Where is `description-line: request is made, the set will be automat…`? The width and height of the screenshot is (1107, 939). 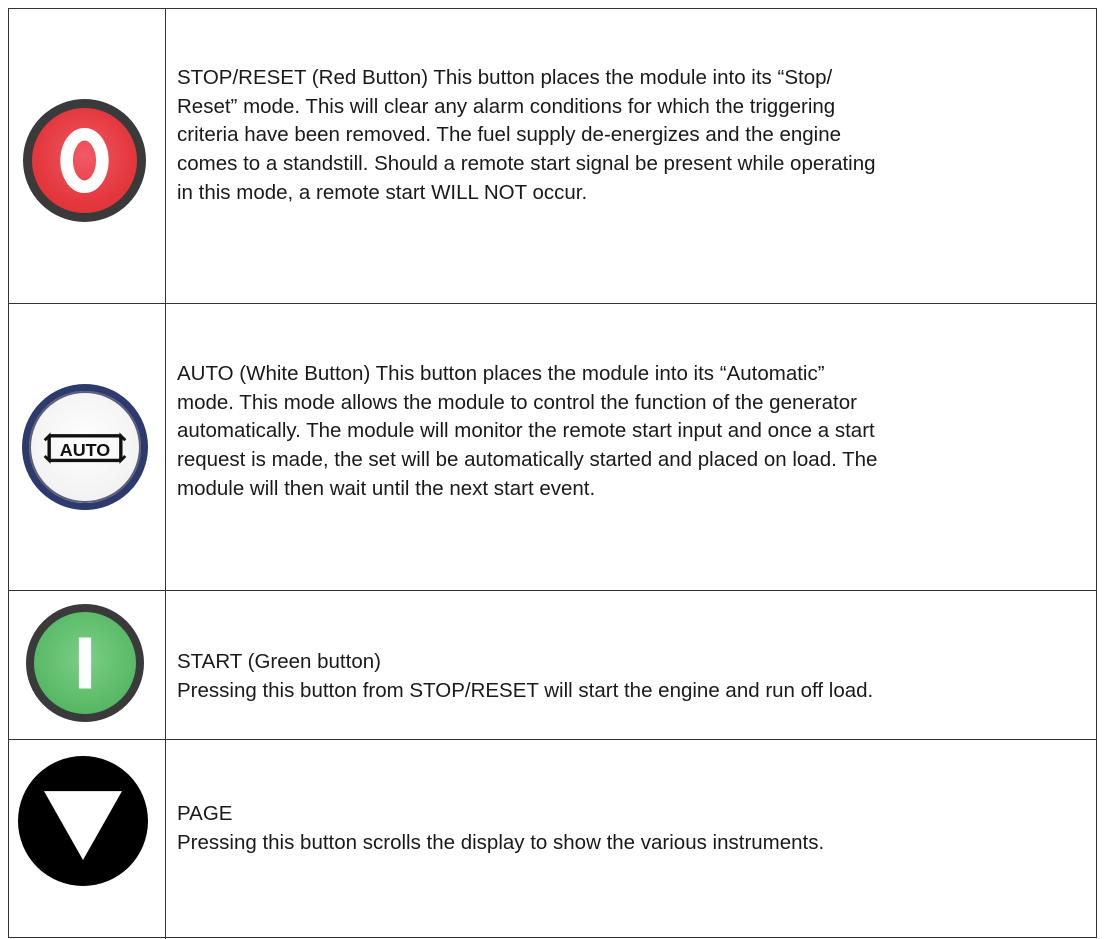 description-line: request is made, the set will be automat… is located at coordinates (527, 460).